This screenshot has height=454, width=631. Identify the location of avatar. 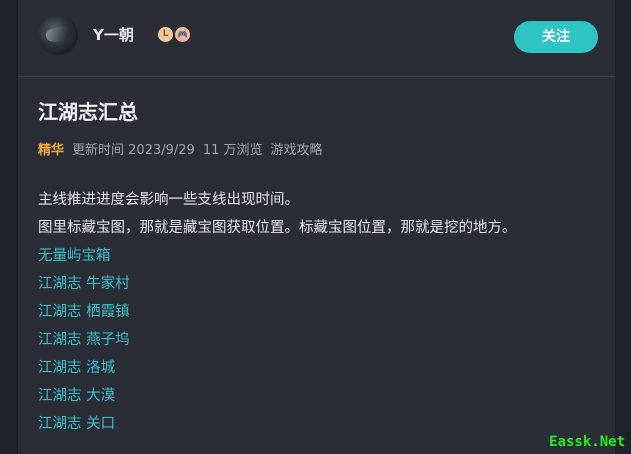
(58, 35).